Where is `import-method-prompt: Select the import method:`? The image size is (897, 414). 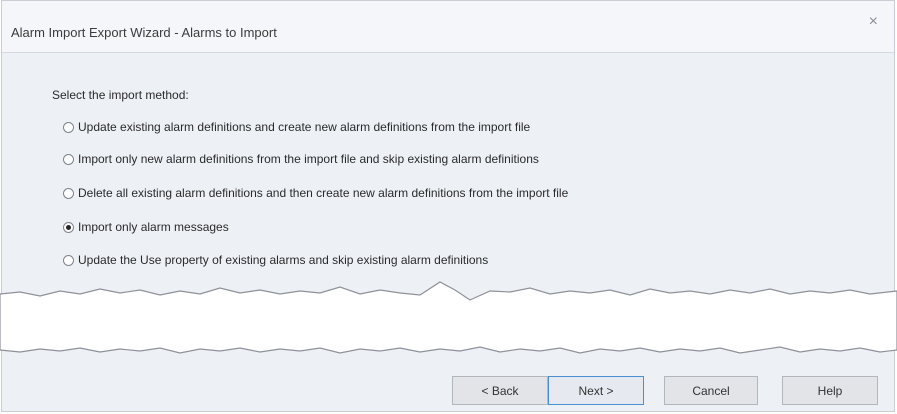 import-method-prompt: Select the import method: is located at coordinates (120, 95).